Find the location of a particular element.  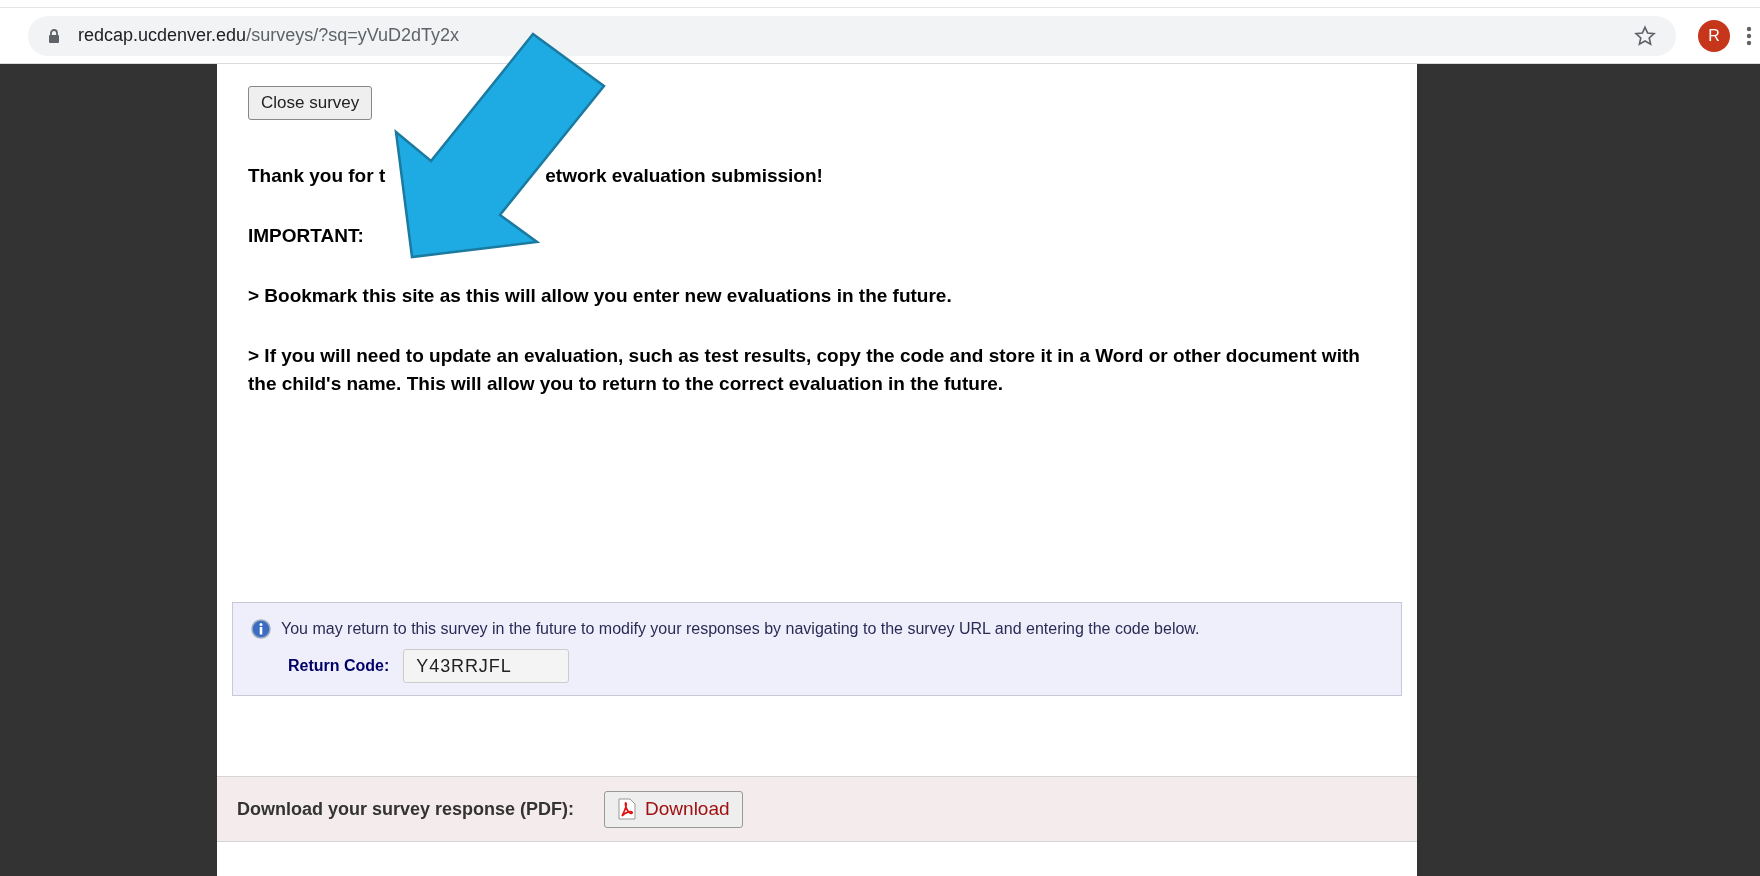

return-code-label: Return Code: is located at coordinates (339, 666).